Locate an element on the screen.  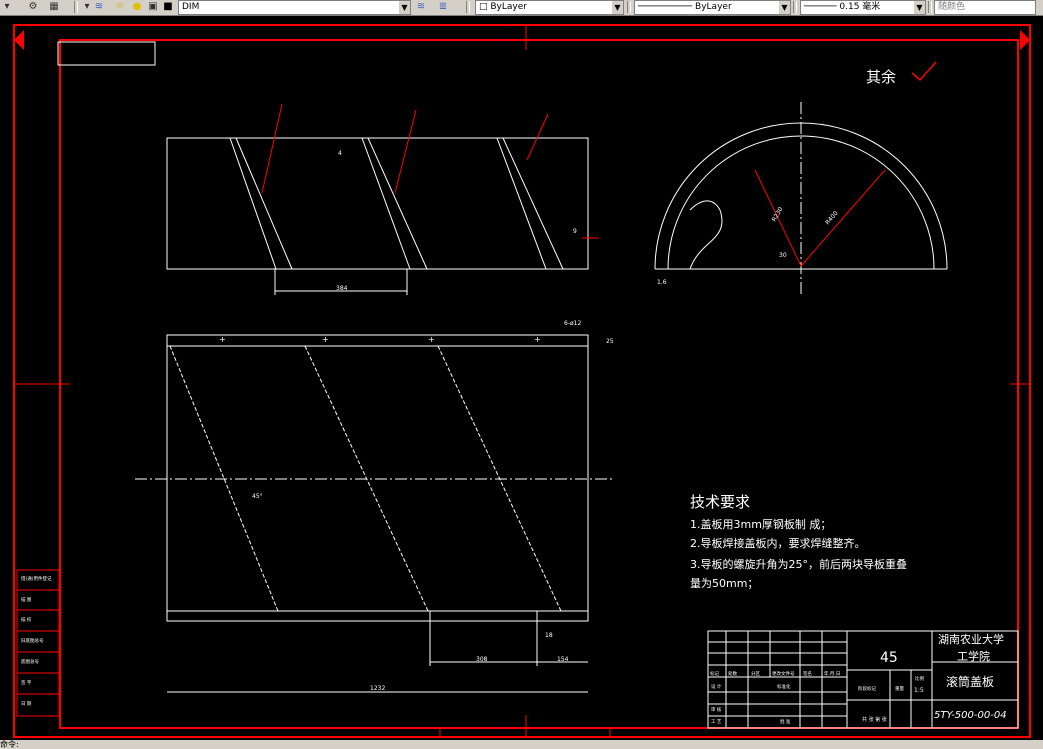
lineweight-combo: ────── 0.15 毫米 ▼ is located at coordinates (863, 7).